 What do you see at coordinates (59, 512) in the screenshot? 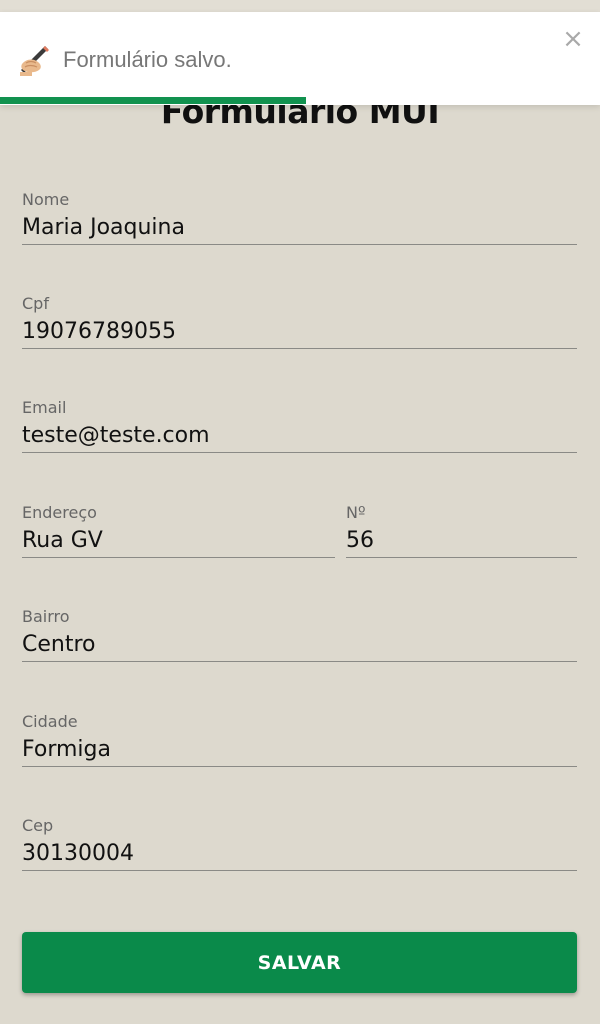
I see `endereco-label: Endereço` at bounding box center [59, 512].